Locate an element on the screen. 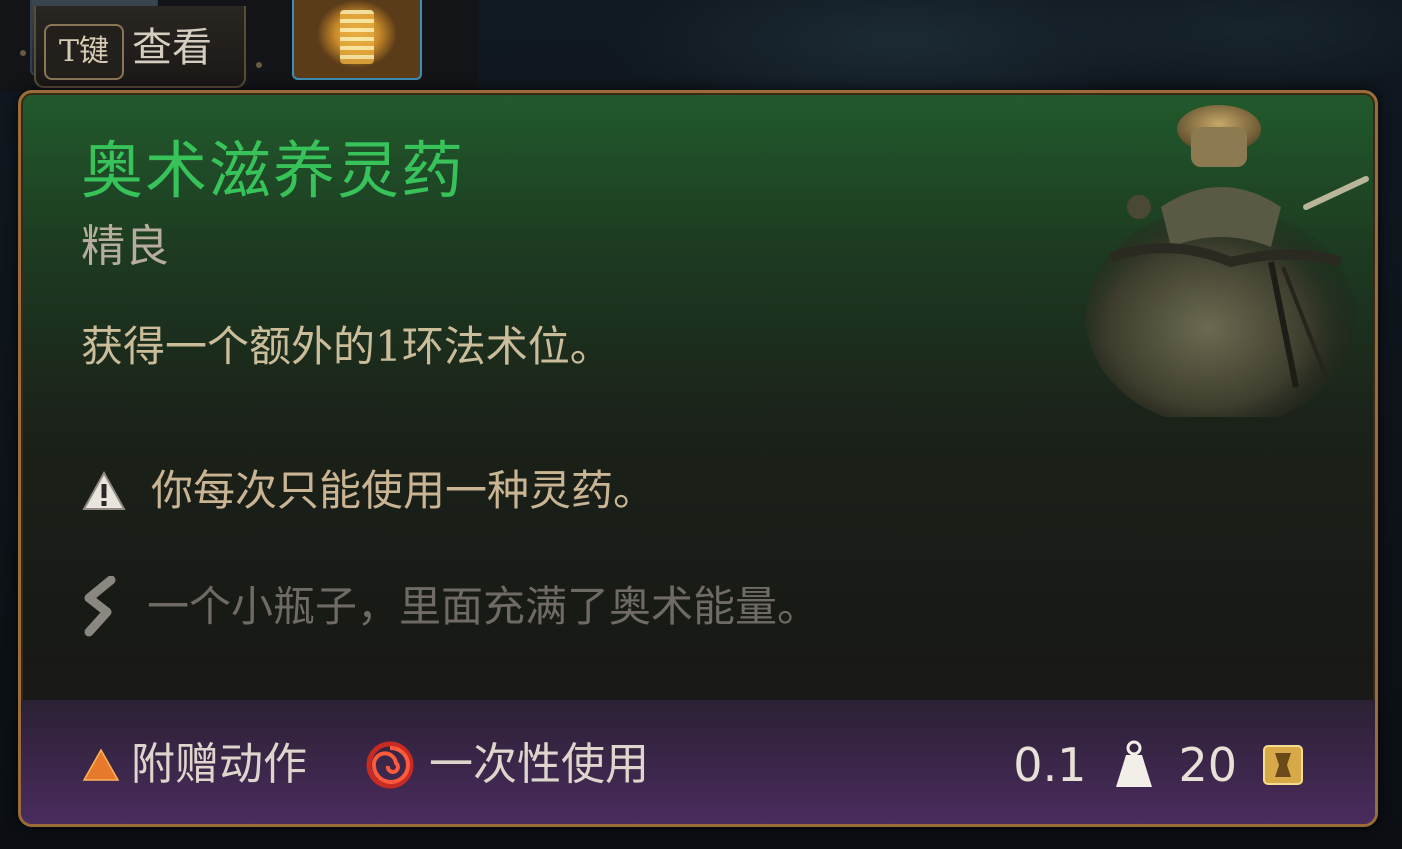  quill-icon is located at coordinates (100, 606).